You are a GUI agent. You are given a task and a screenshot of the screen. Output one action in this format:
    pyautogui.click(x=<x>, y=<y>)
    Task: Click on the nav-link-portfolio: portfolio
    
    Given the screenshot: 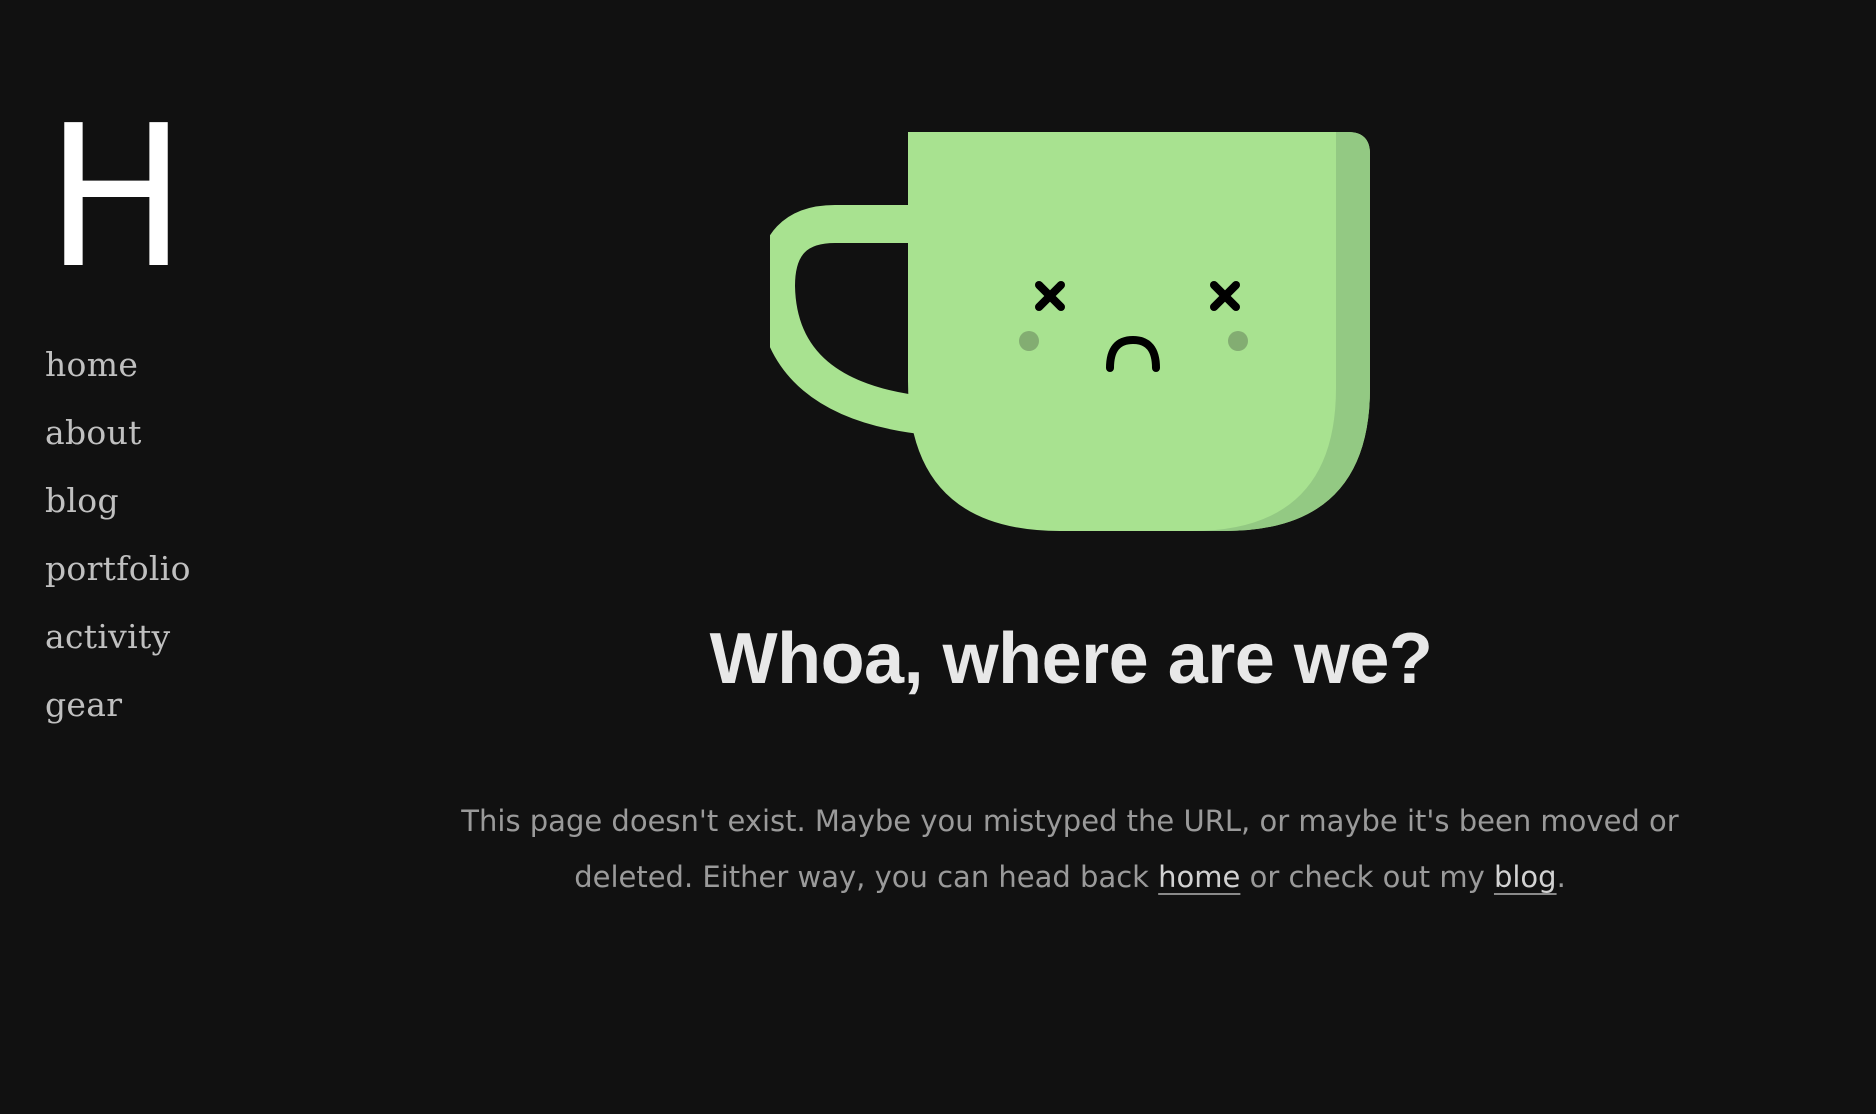 What is the action you would take?
    pyautogui.click(x=118, y=568)
    